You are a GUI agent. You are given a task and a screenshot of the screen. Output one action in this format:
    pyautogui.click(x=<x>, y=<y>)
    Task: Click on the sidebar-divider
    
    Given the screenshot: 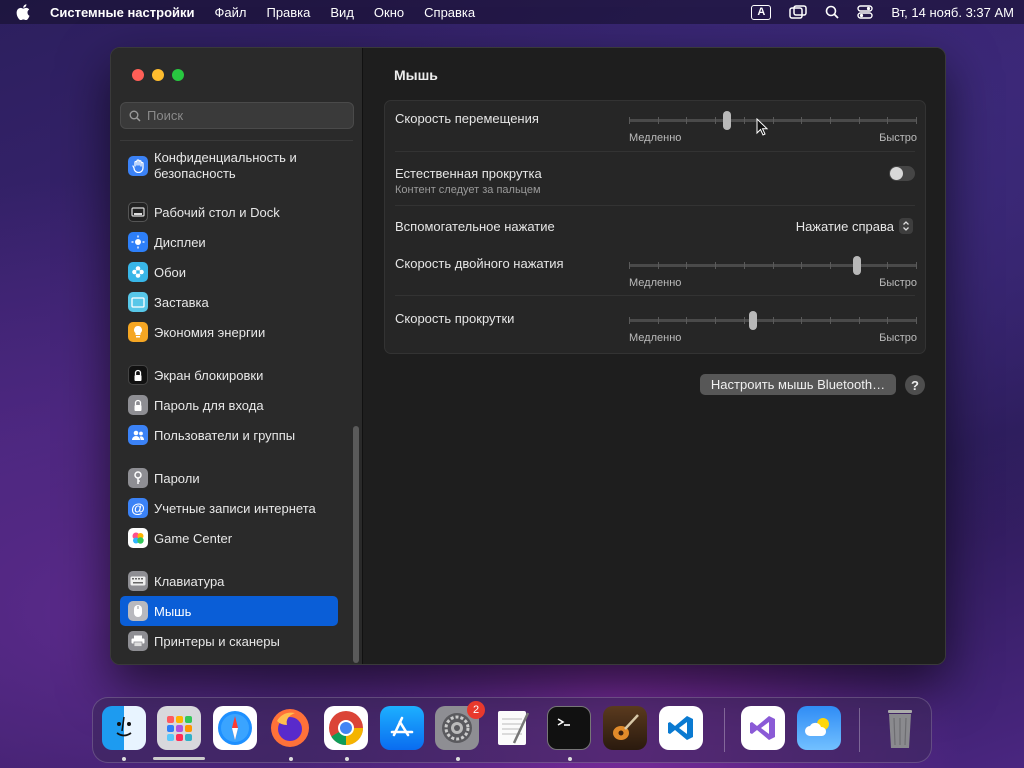 What is the action you would take?
    pyautogui.click(x=236, y=140)
    